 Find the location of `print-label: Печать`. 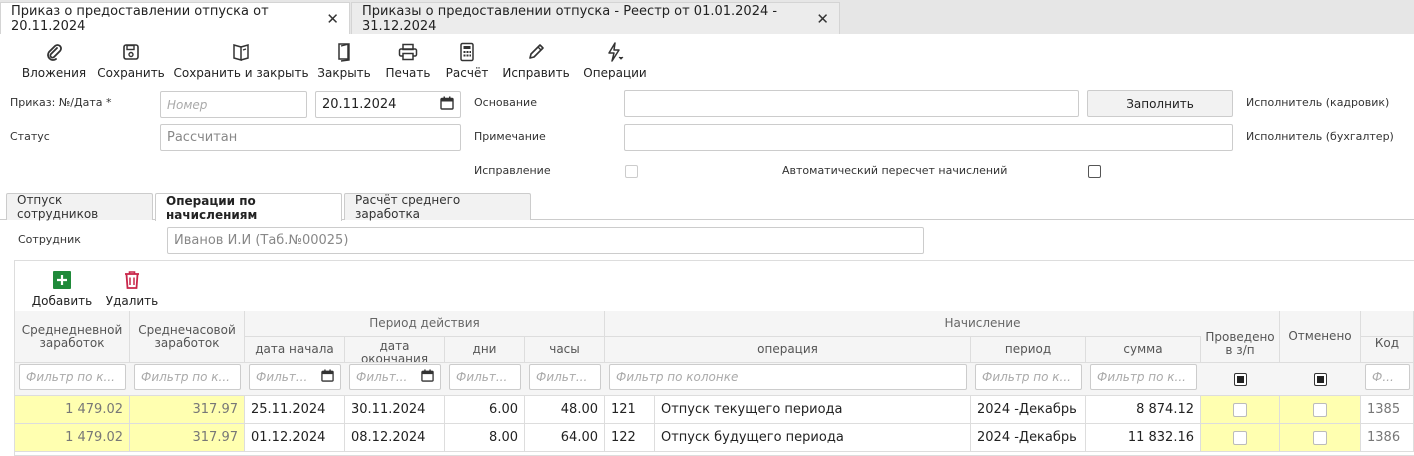

print-label: Печать is located at coordinates (408, 73).